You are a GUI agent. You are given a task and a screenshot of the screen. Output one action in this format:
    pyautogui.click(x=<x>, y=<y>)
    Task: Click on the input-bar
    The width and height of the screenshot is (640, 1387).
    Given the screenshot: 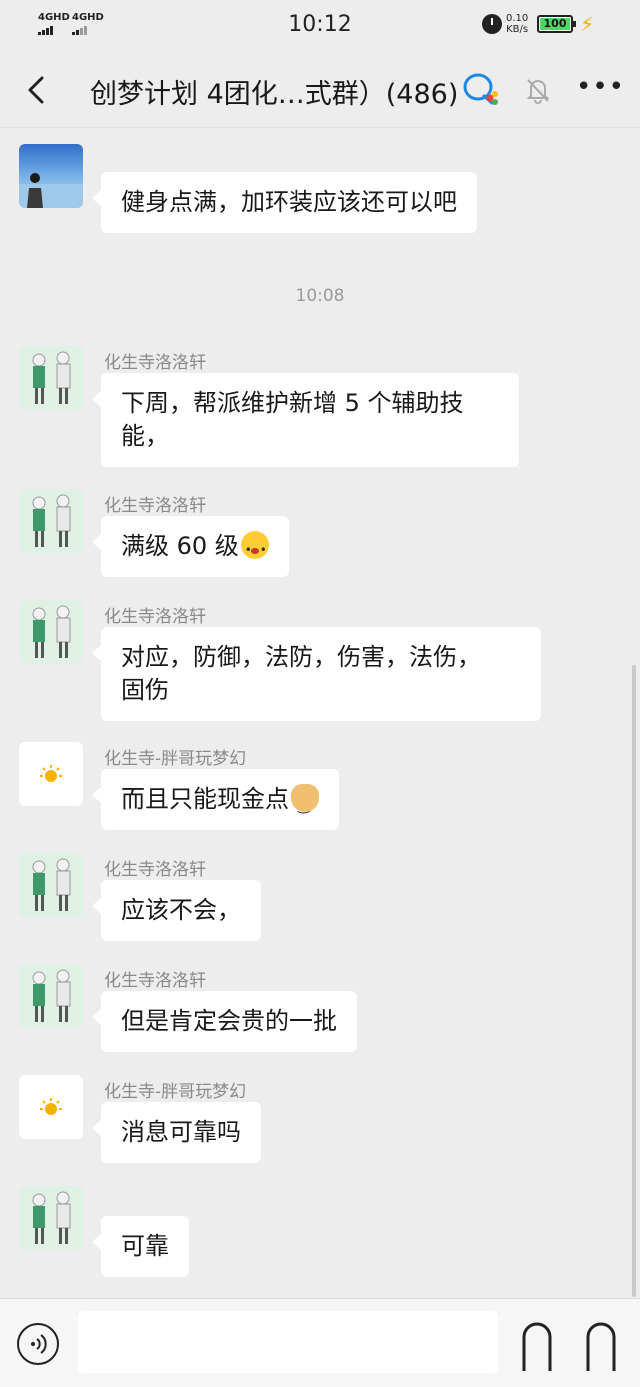 What is the action you would take?
    pyautogui.click(x=320, y=1342)
    